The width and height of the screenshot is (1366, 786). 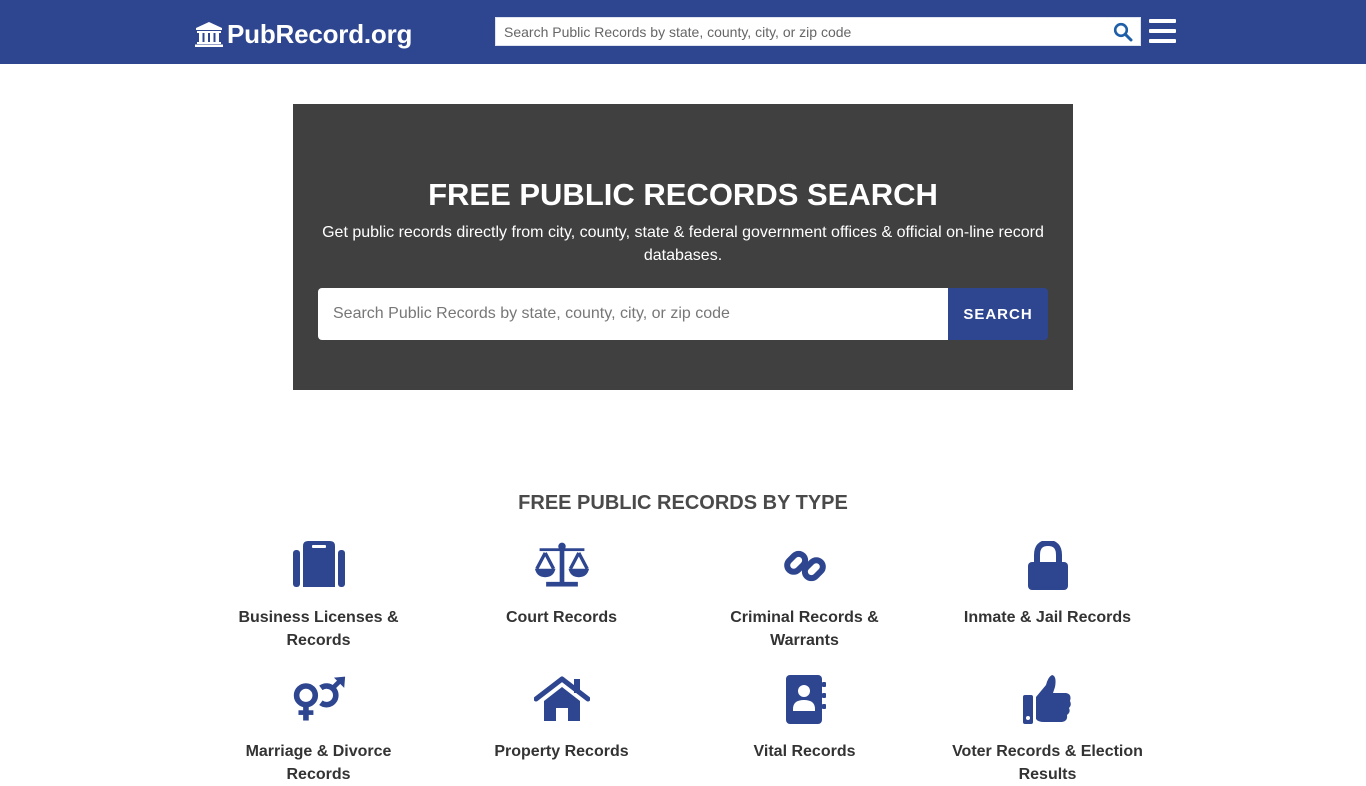 What do you see at coordinates (561, 564) in the screenshot?
I see `balance-scale-icon` at bounding box center [561, 564].